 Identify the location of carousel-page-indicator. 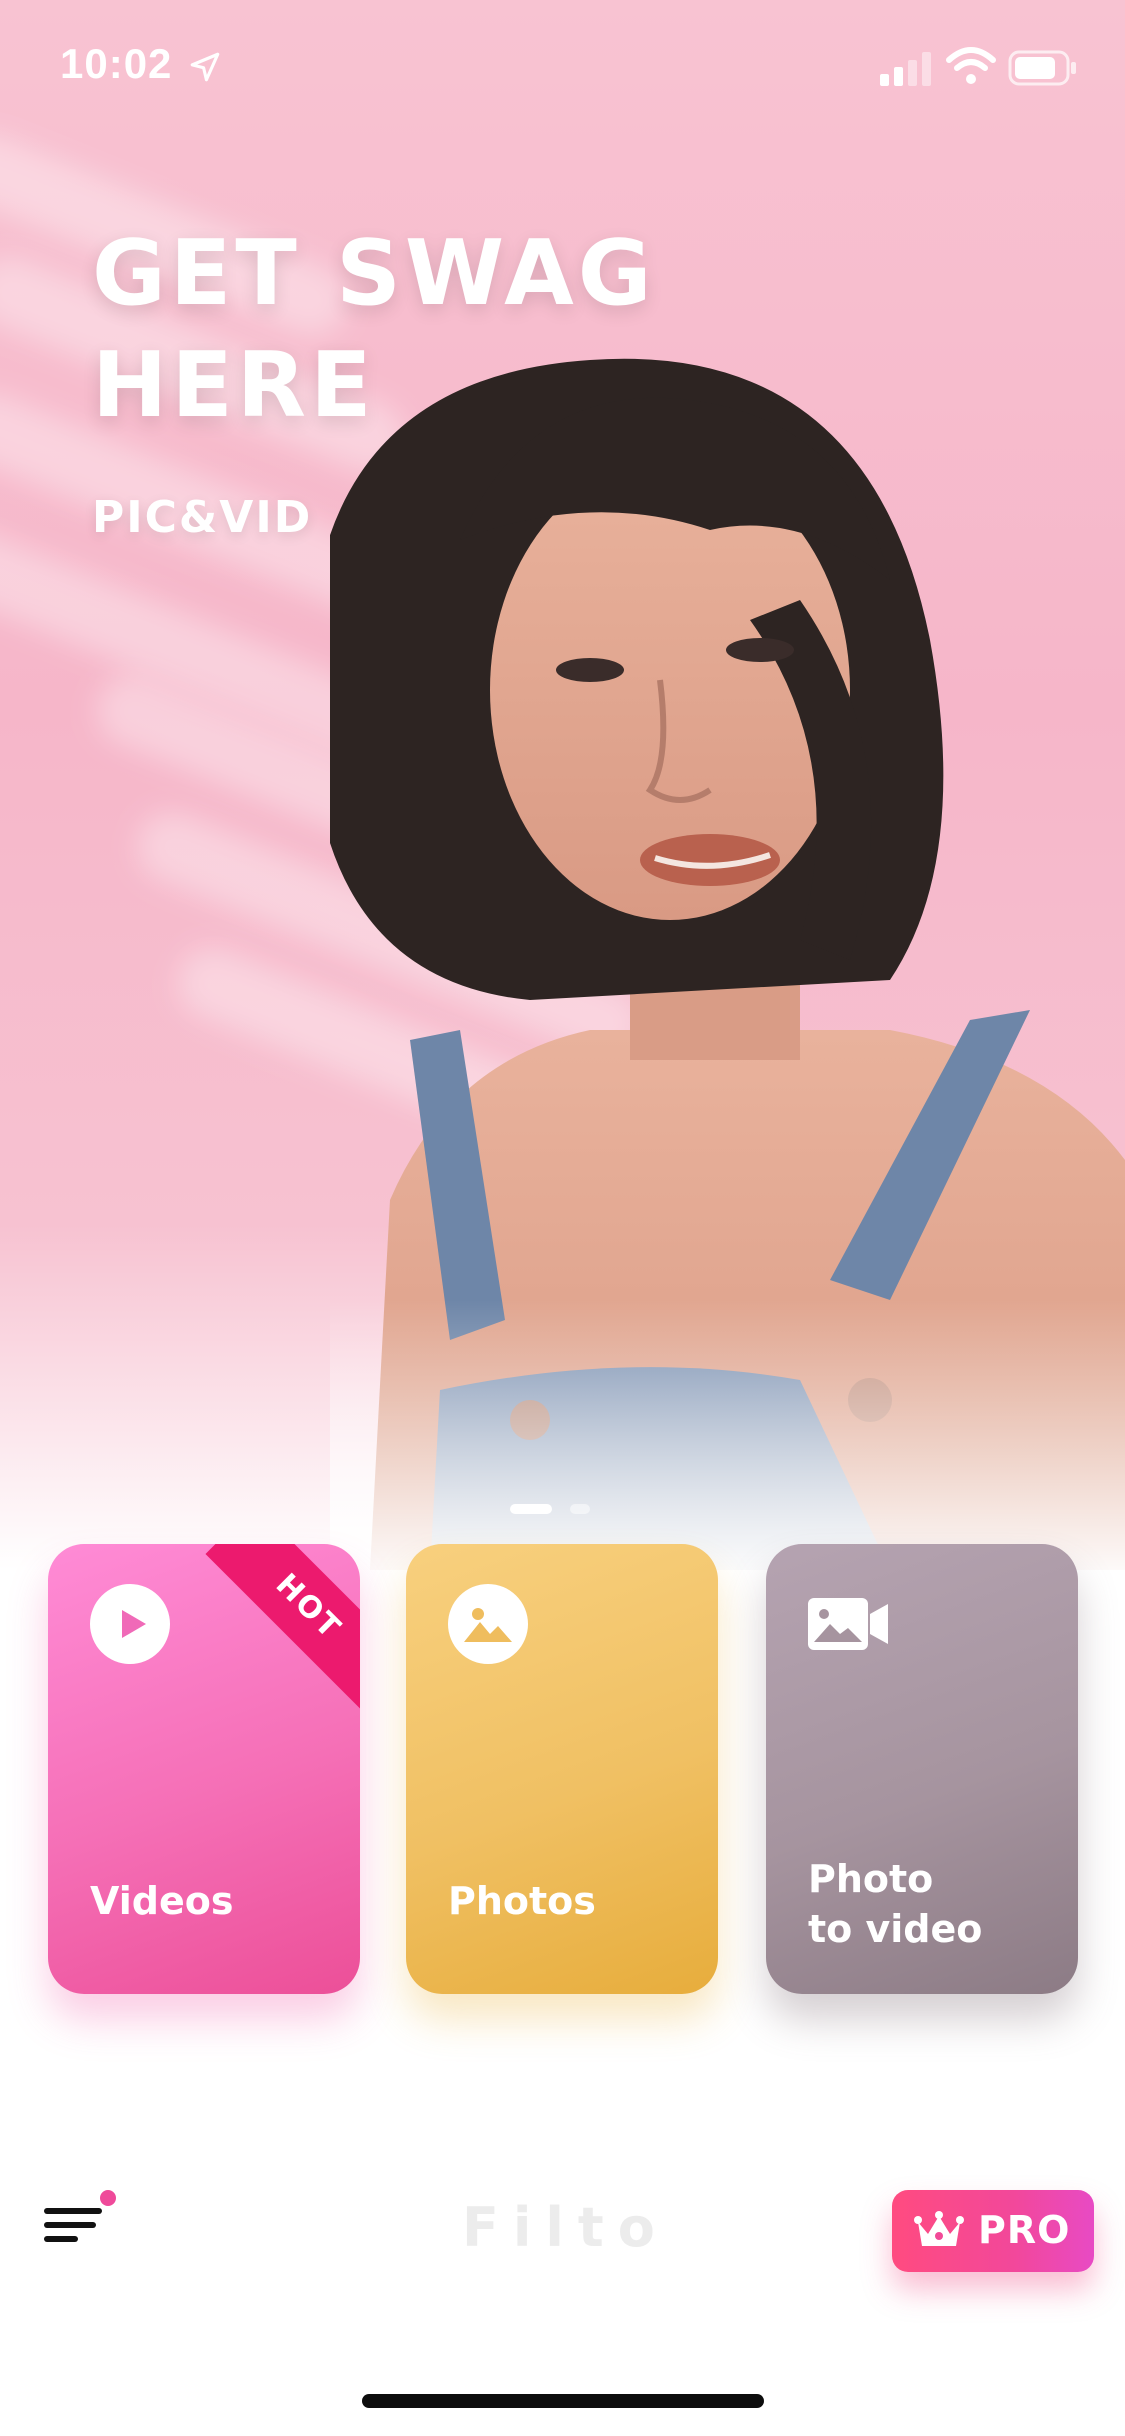
(565, 1510).